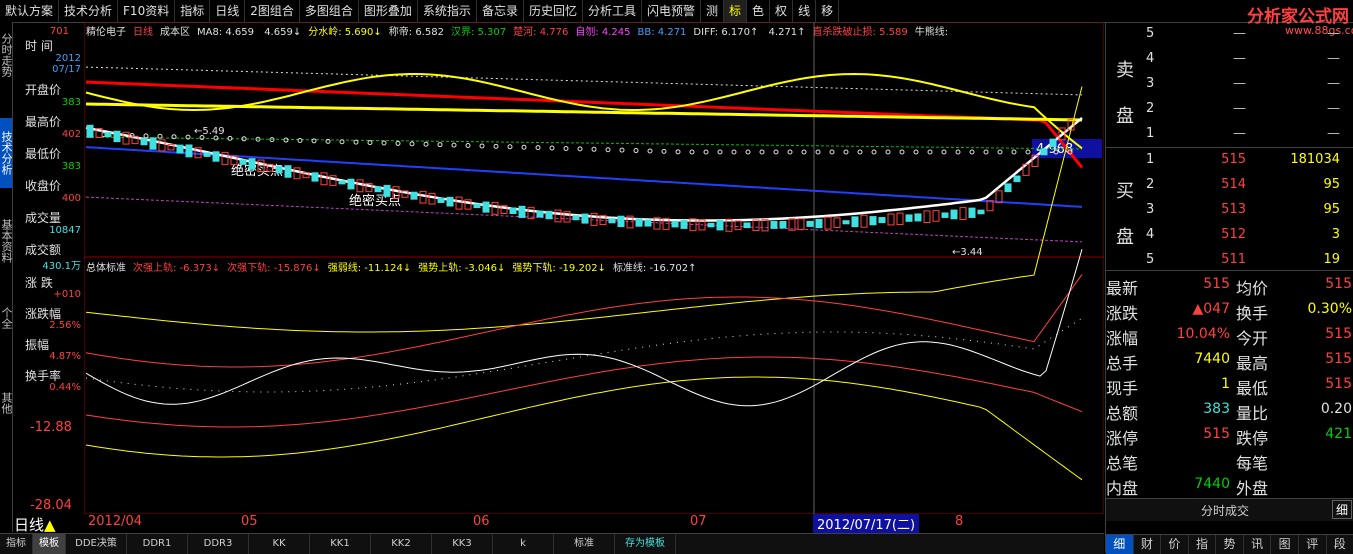 This screenshot has height=554, width=1353. What do you see at coordinates (37, 344) in the screenshot?
I see `amplitude-label: 振幅` at bounding box center [37, 344].